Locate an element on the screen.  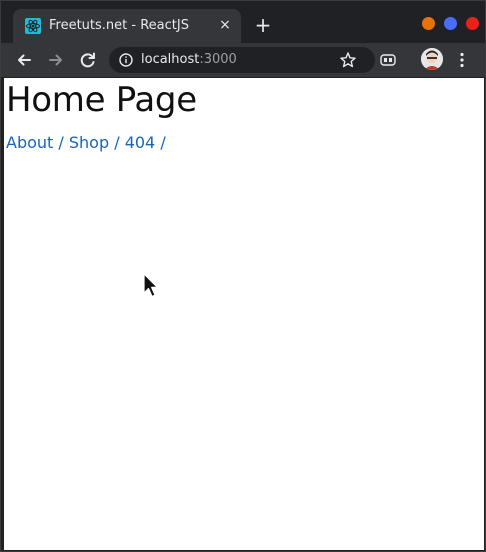
arrow-left-icon is located at coordinates (24, 60).